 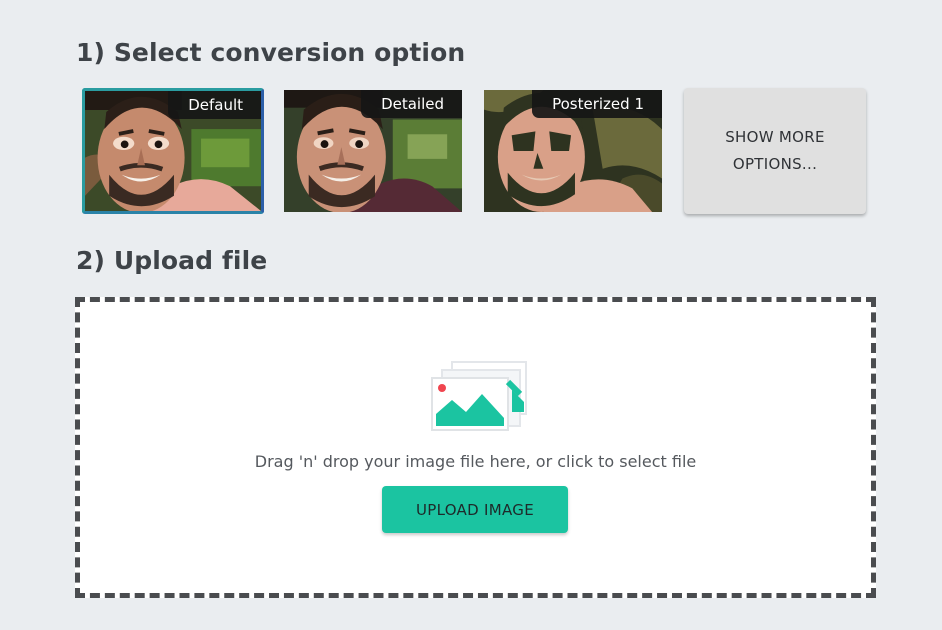 I want to click on option-detailed-label: Detailed, so click(x=411, y=104).